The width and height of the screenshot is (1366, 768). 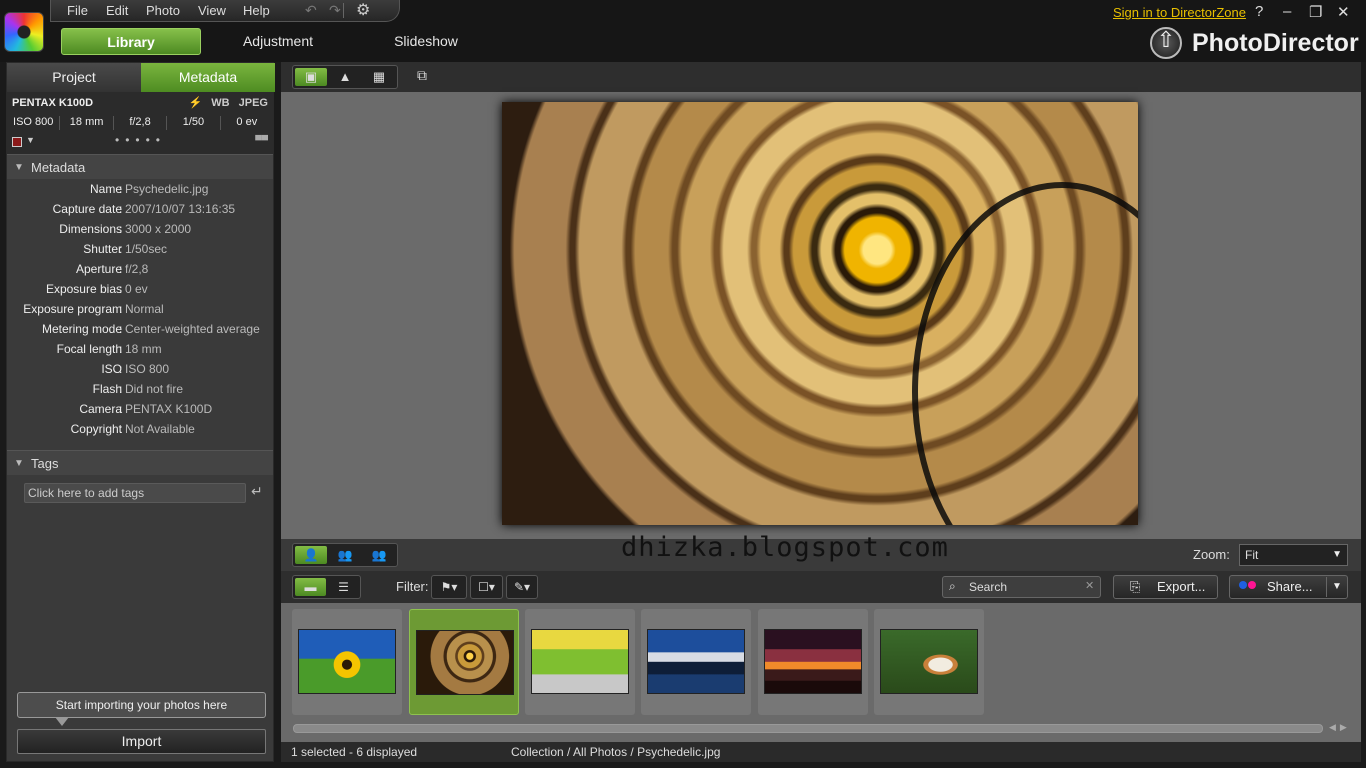 I want to click on minimize-button: –, so click(x=1287, y=11).